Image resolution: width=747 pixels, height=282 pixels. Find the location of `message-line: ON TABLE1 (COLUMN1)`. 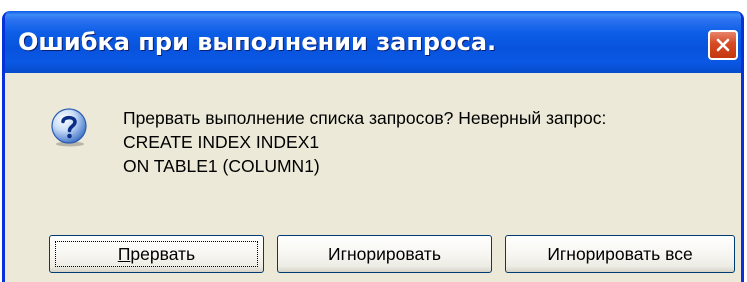

message-line: ON TABLE1 (COLUMN1) is located at coordinates (221, 166).